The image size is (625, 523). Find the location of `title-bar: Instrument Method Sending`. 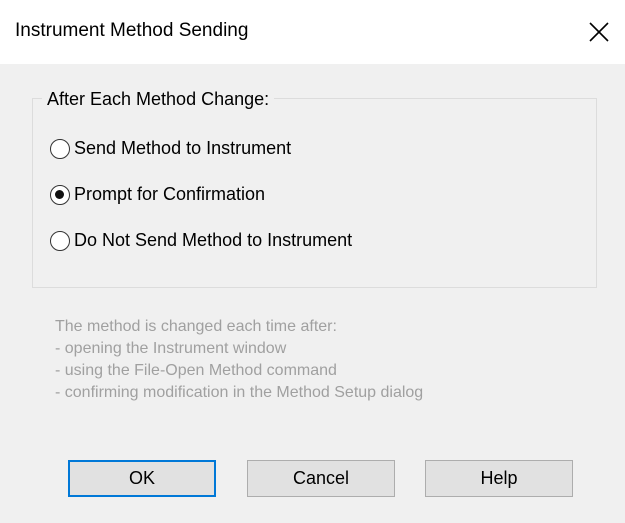

title-bar: Instrument Method Sending is located at coordinates (312, 32).